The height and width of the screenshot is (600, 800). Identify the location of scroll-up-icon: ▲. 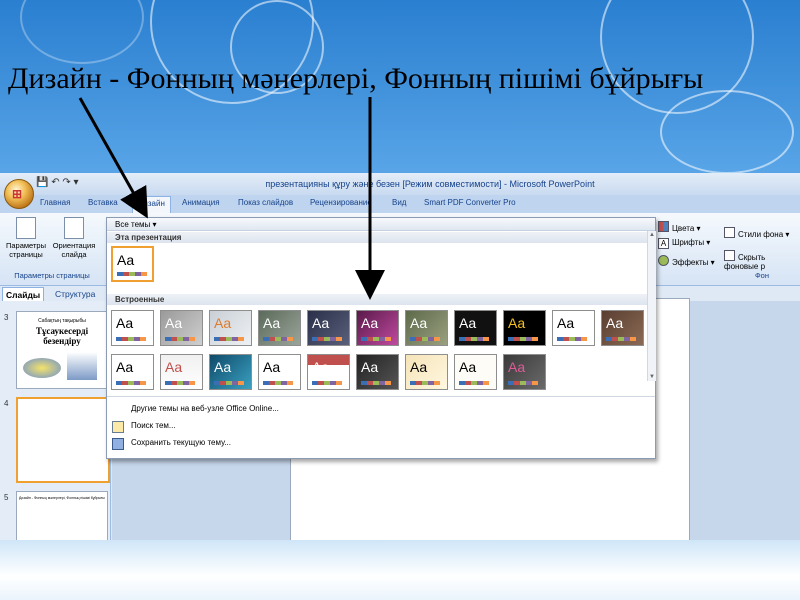
(652, 235).